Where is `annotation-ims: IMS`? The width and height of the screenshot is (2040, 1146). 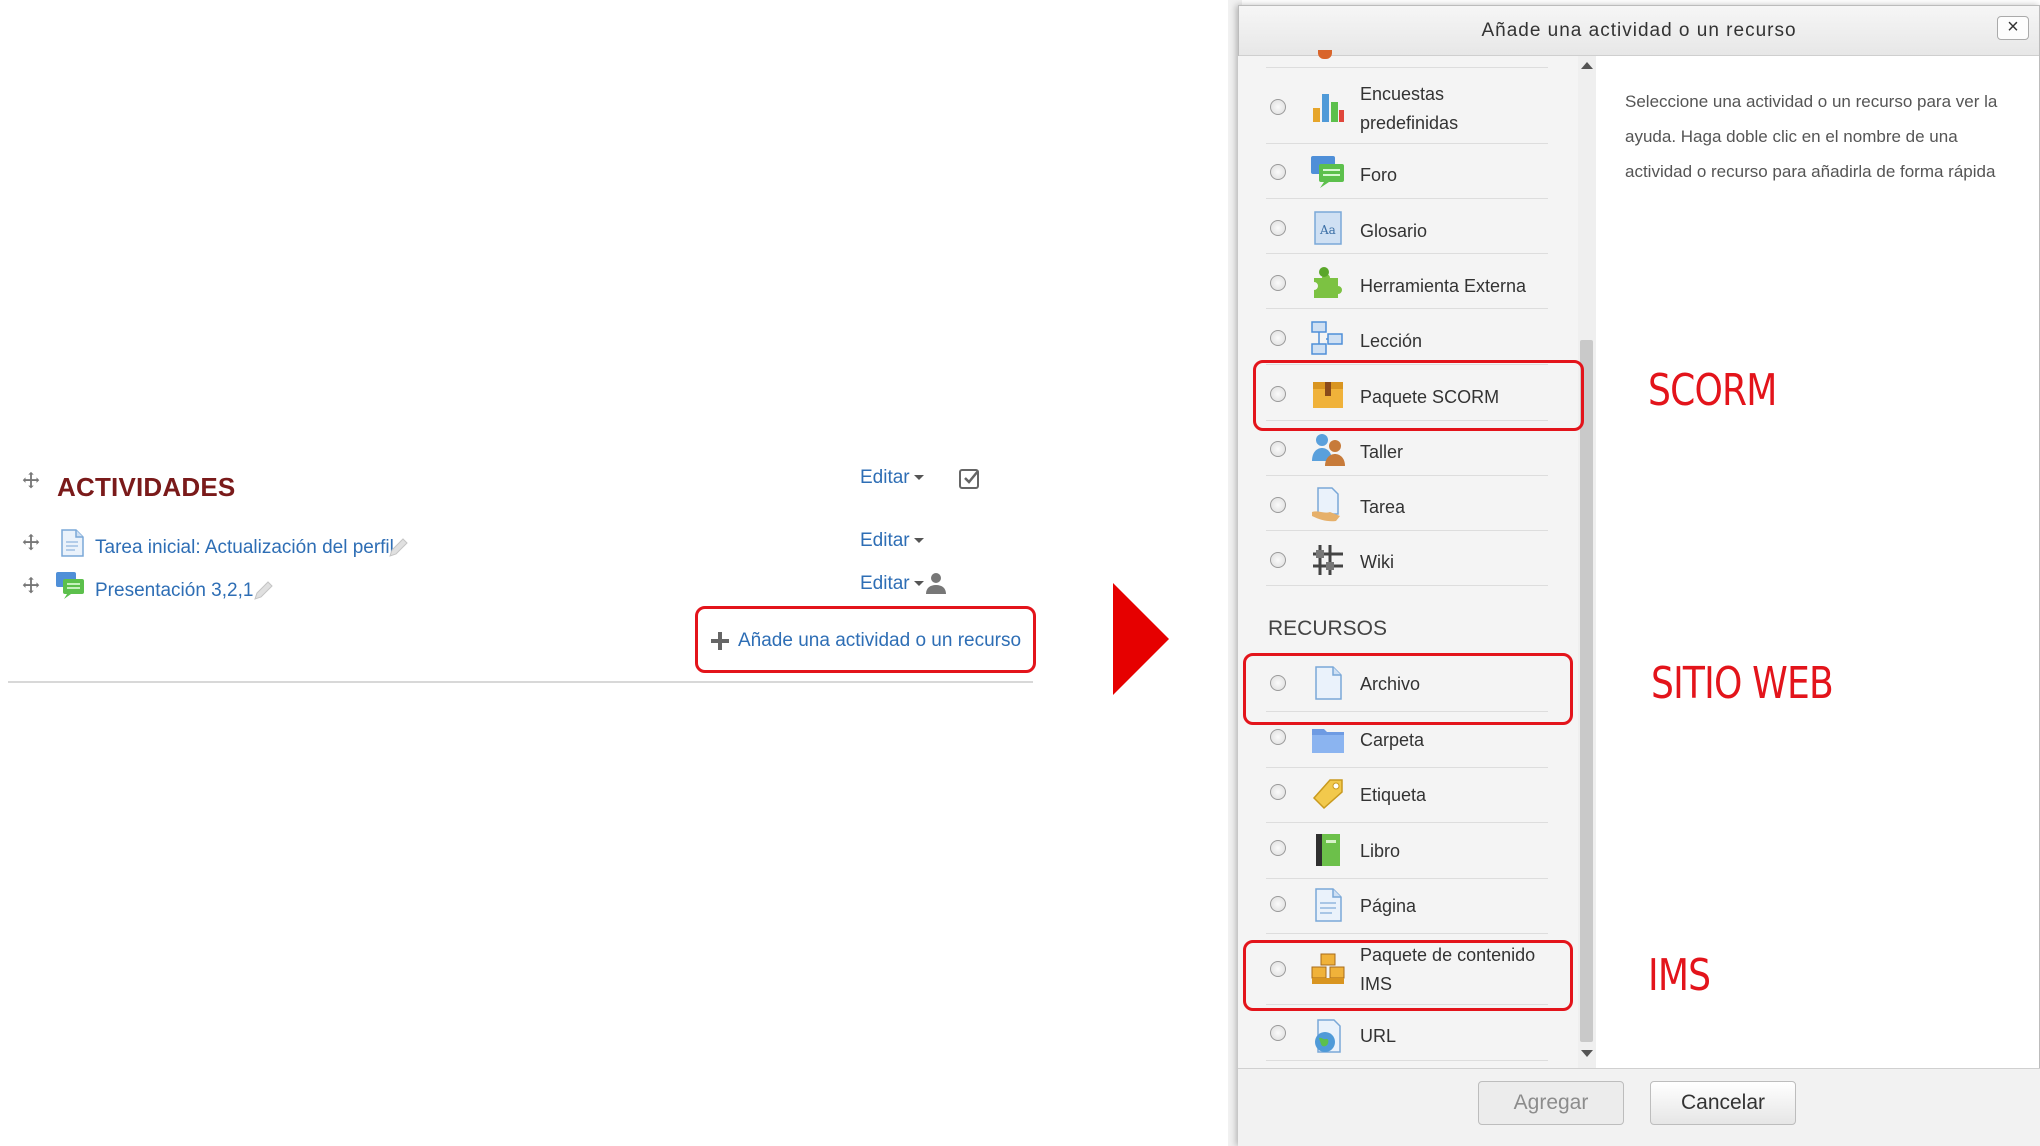 annotation-ims: IMS is located at coordinates (1679, 975).